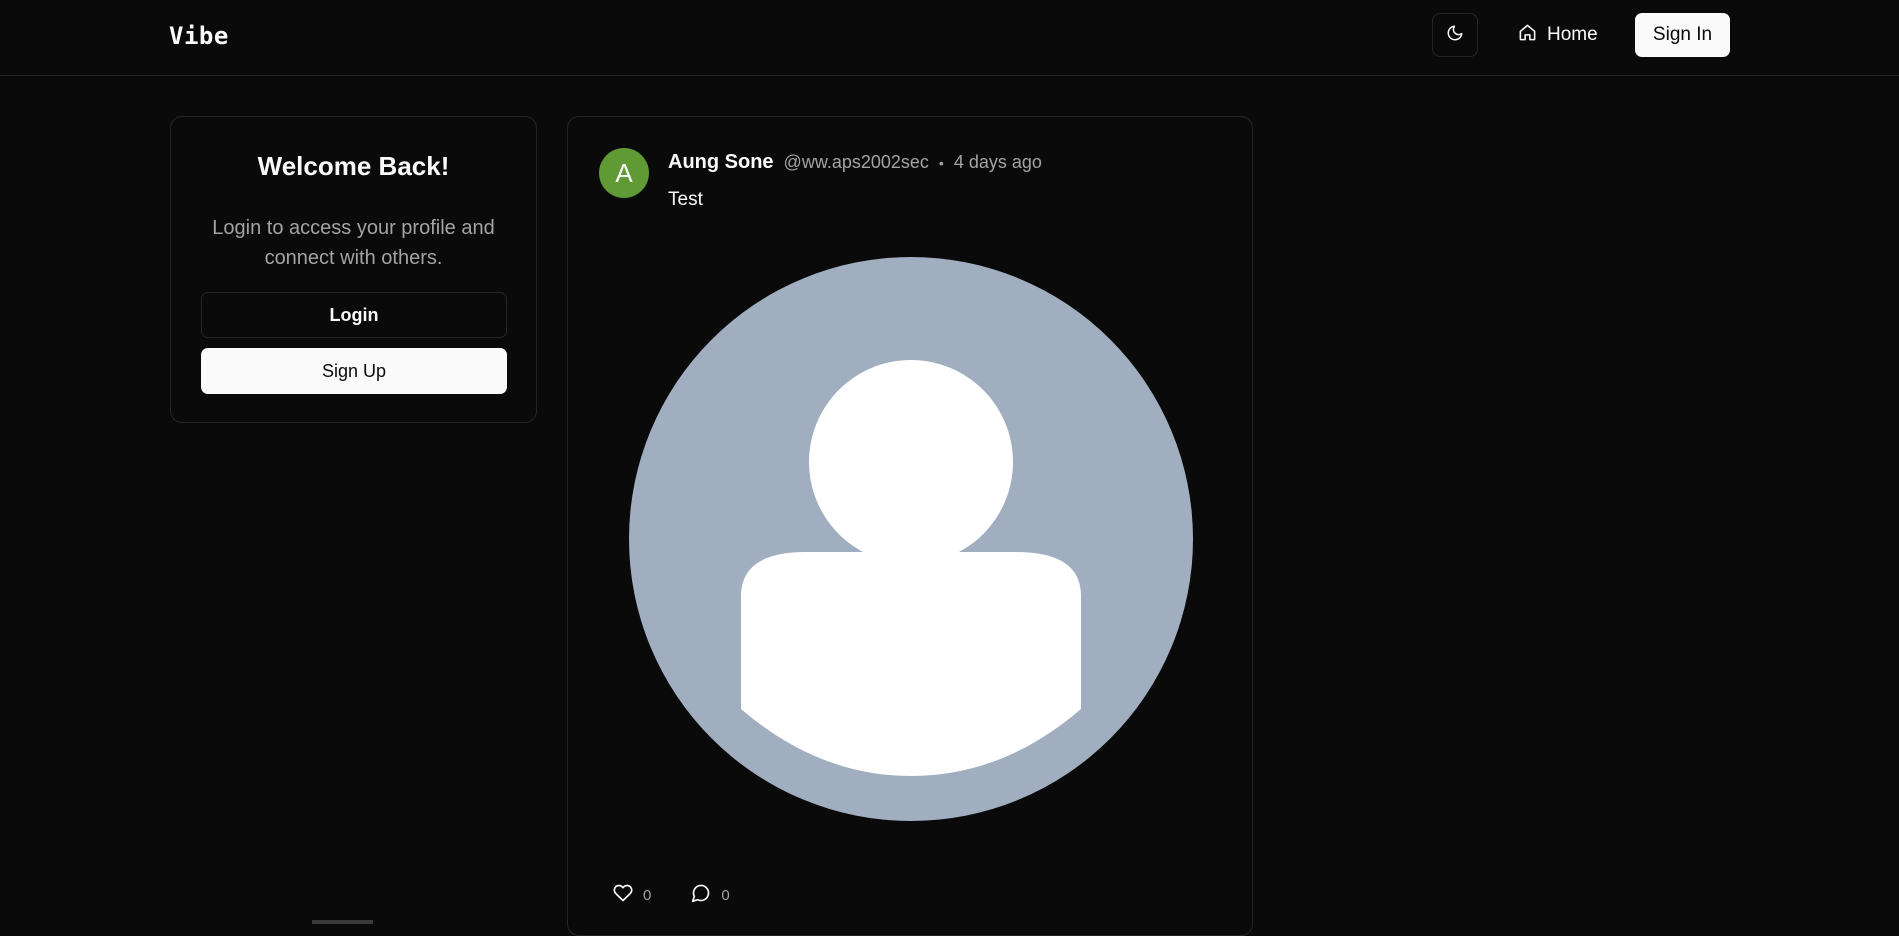  I want to click on app-logo: Vibe, so click(199, 36).